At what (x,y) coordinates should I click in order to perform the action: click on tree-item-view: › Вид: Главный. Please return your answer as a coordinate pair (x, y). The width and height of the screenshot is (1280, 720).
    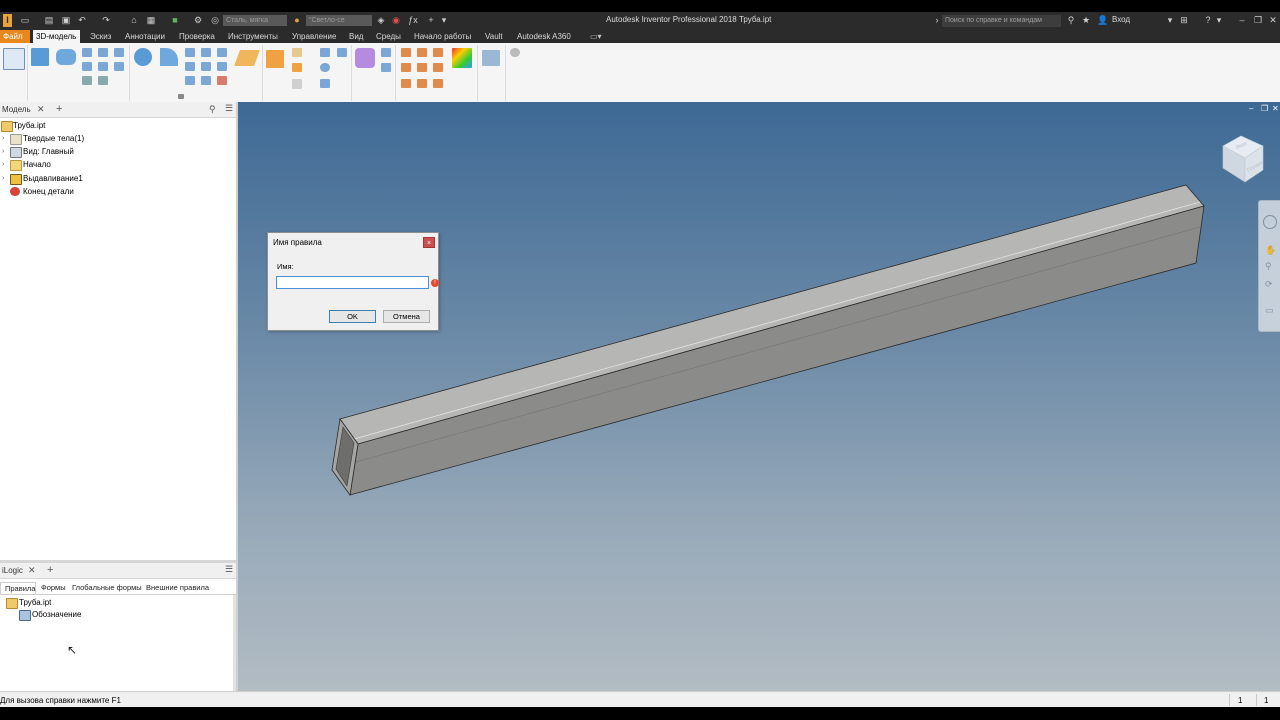
    Looking at the image, I should click on (118, 151).